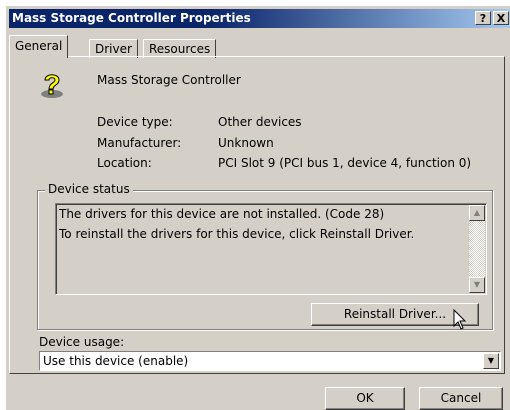  Describe the element at coordinates (461, 398) in the screenshot. I see `cancel-button: Cancel` at that location.